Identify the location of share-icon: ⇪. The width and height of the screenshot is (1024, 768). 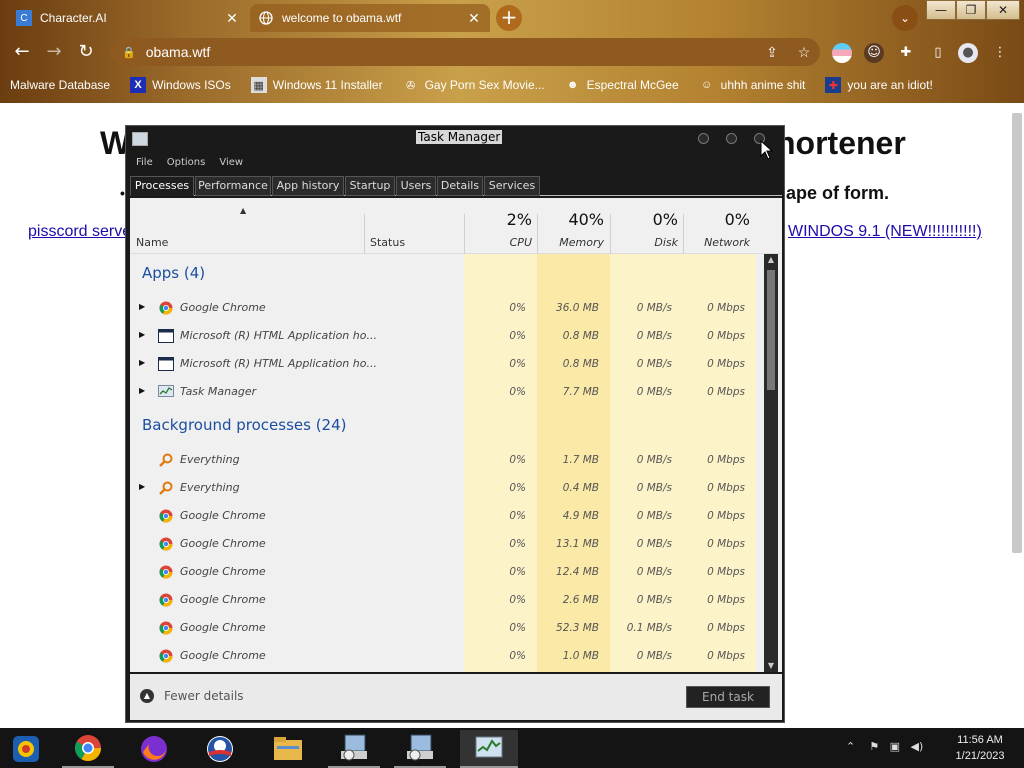
(772, 52).